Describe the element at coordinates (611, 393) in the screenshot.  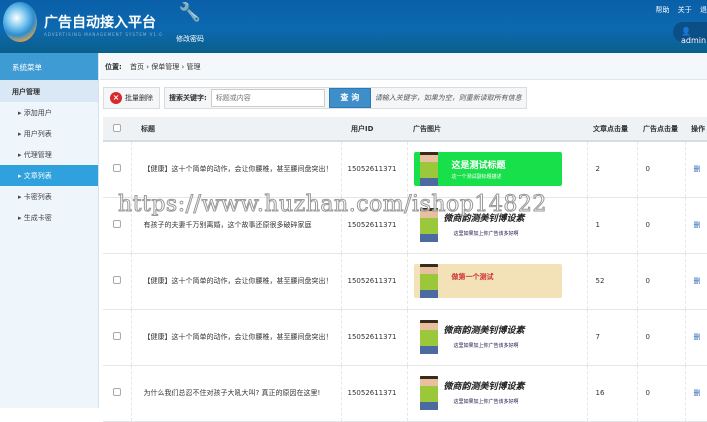
I see `article-clicks: 16` at that location.